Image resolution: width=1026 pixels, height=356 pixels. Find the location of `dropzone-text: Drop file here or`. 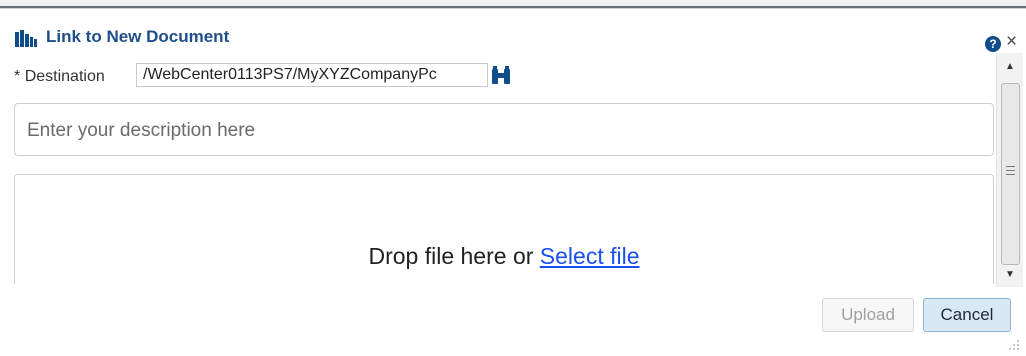

dropzone-text: Drop file here or is located at coordinates (451, 256).